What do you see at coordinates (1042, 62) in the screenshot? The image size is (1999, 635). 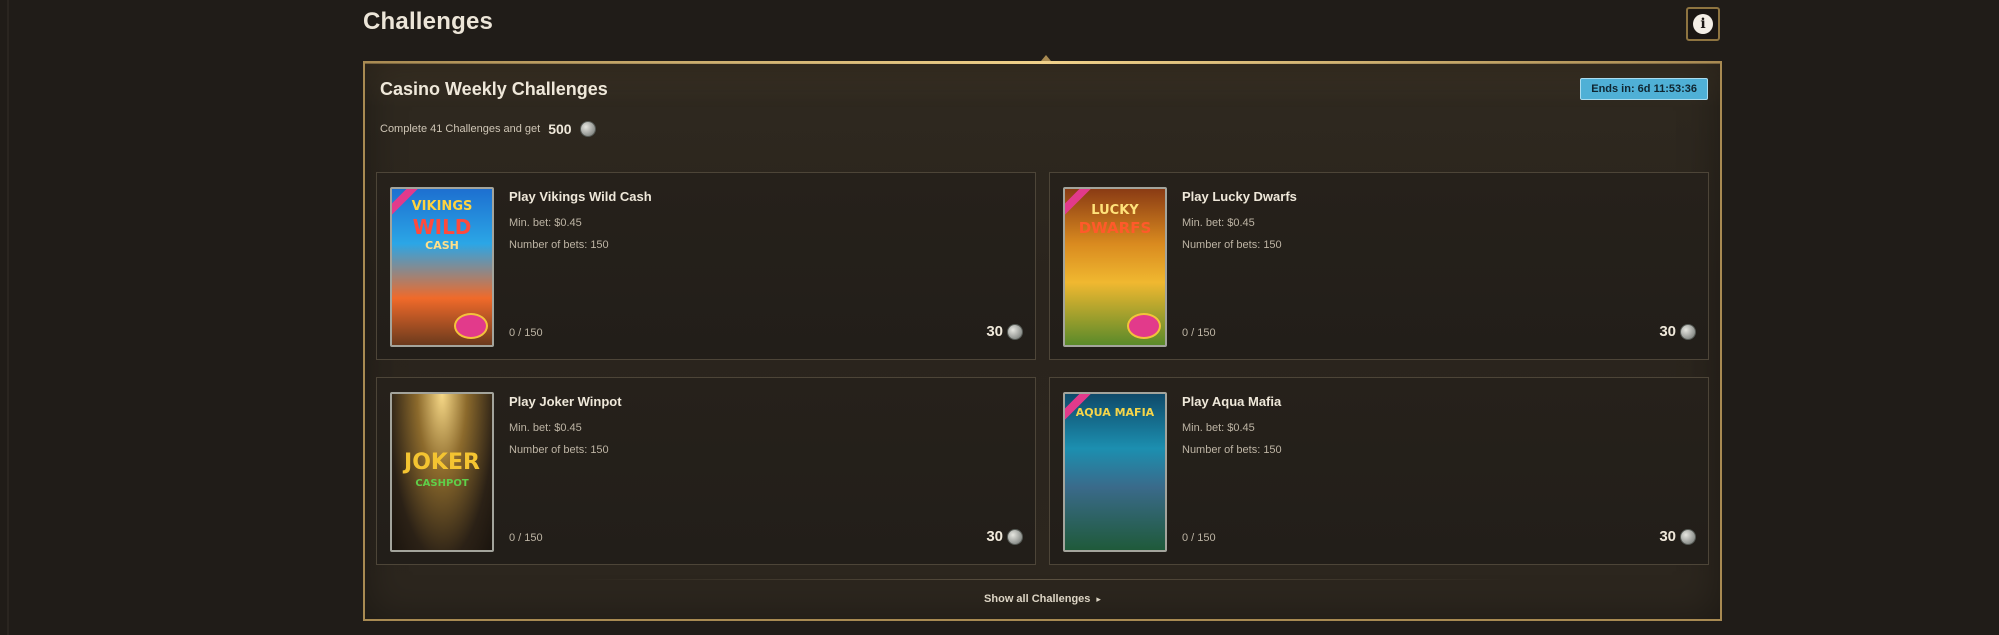 I see `panel-top-glow` at bounding box center [1042, 62].